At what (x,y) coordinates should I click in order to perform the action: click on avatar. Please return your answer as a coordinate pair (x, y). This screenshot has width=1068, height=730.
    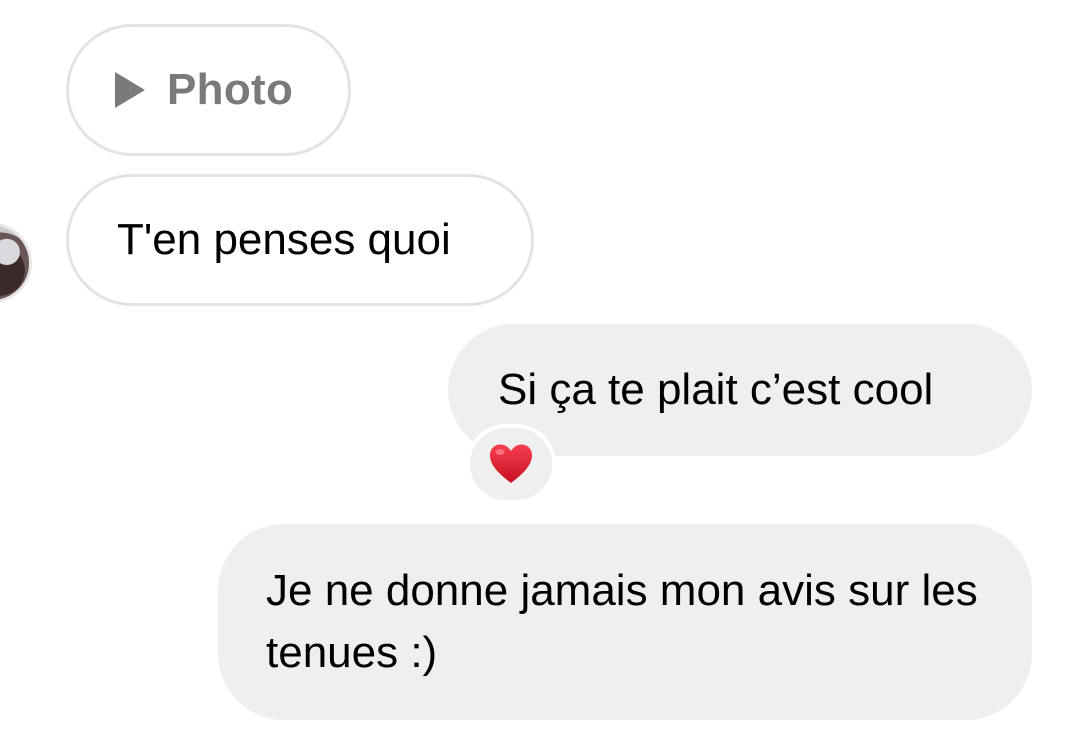
    Looking at the image, I should click on (16, 263).